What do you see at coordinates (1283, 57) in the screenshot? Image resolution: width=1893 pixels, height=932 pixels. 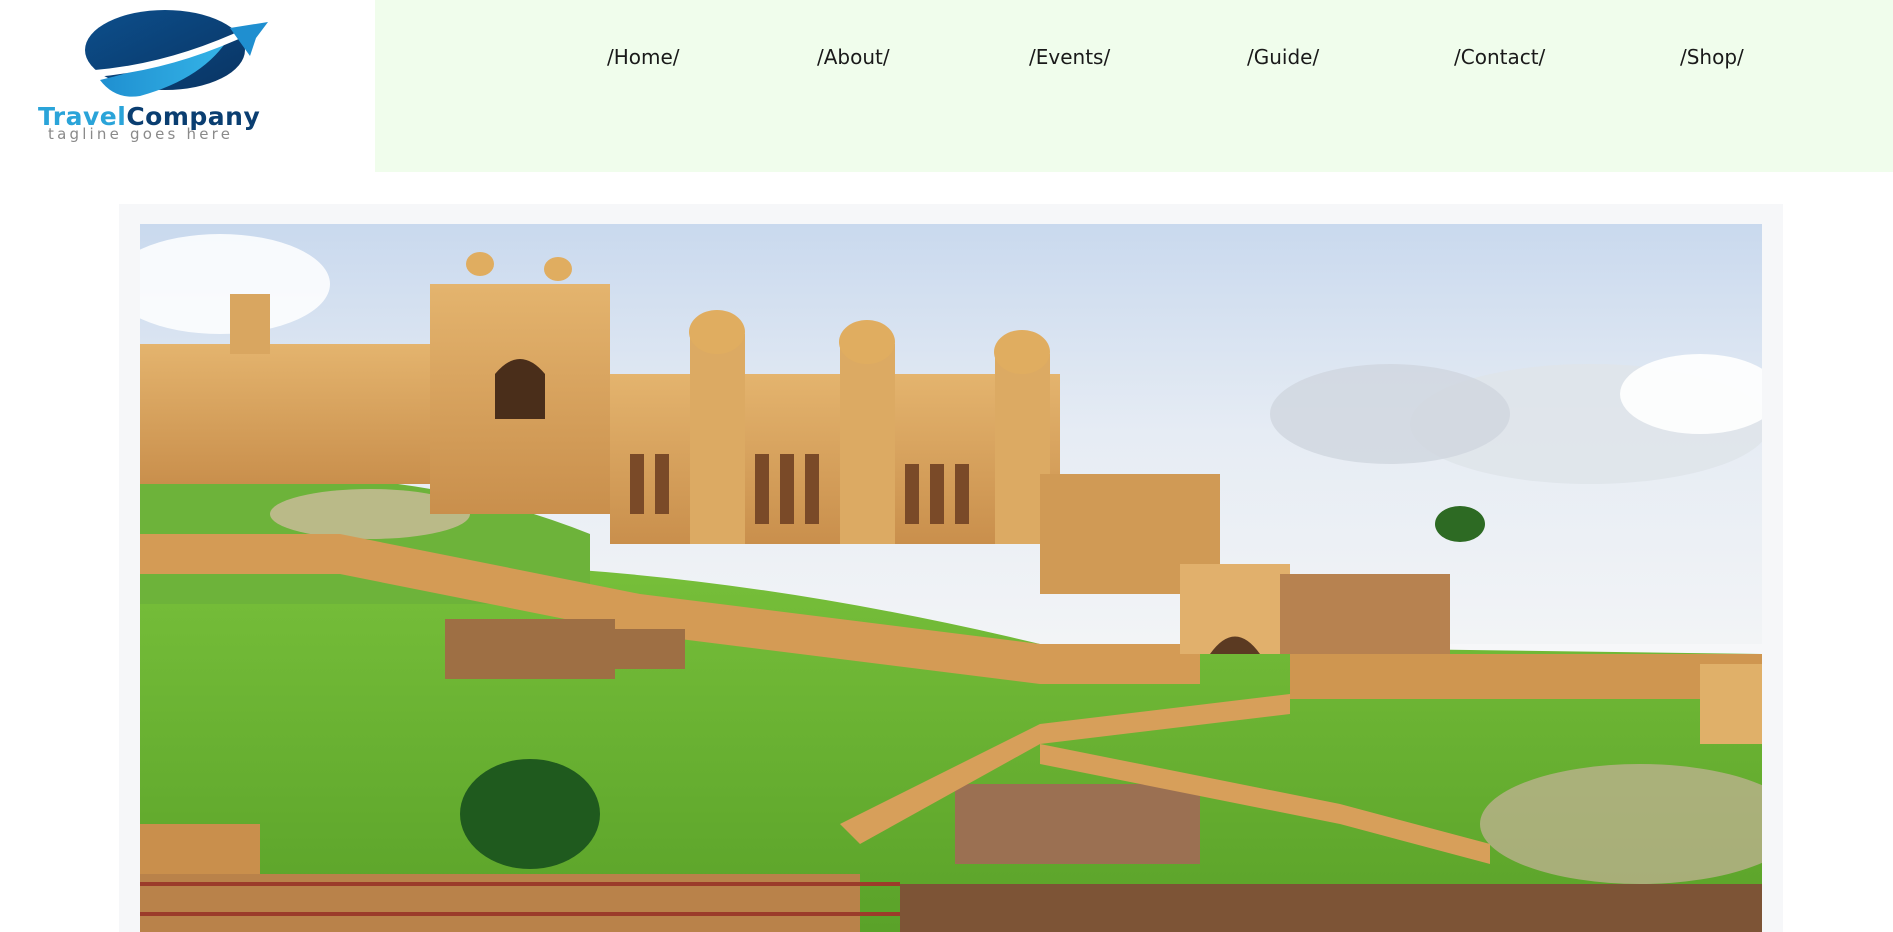 I see `nav-item-guide: /Guide/` at bounding box center [1283, 57].